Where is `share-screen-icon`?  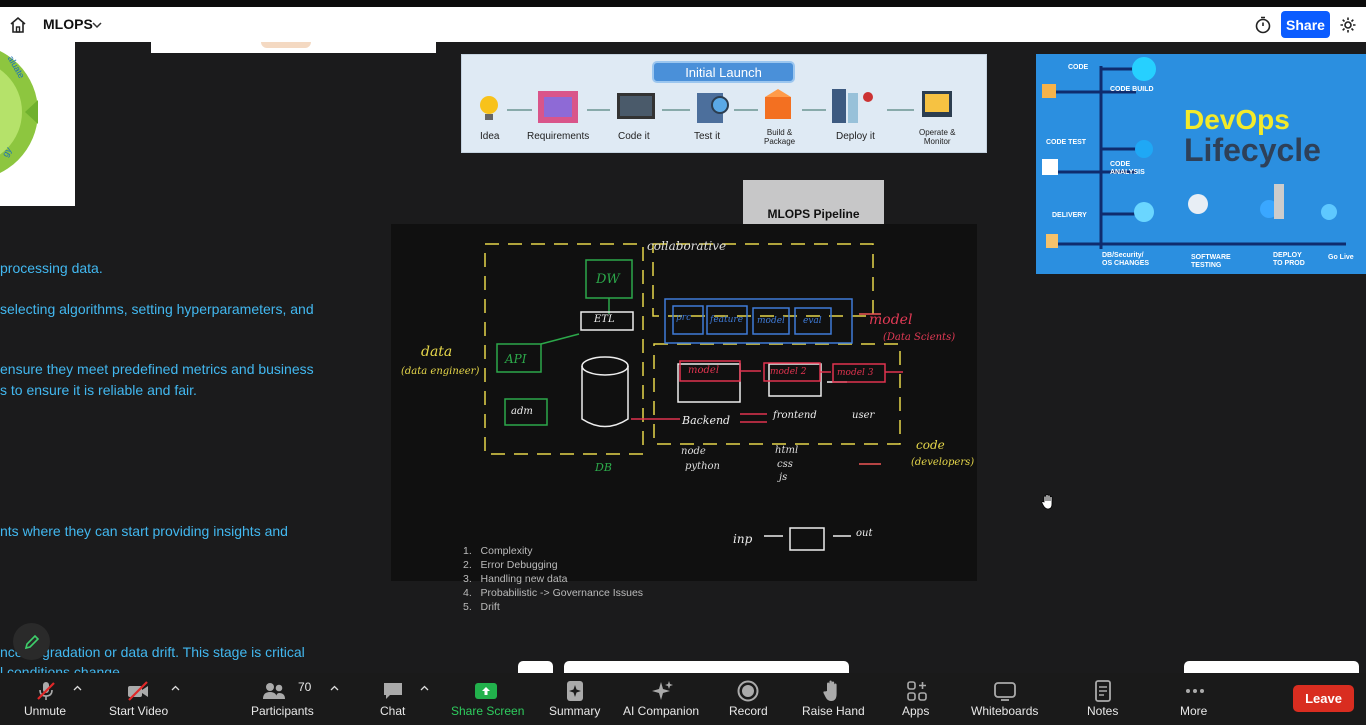 share-screen-icon is located at coordinates (486, 691).